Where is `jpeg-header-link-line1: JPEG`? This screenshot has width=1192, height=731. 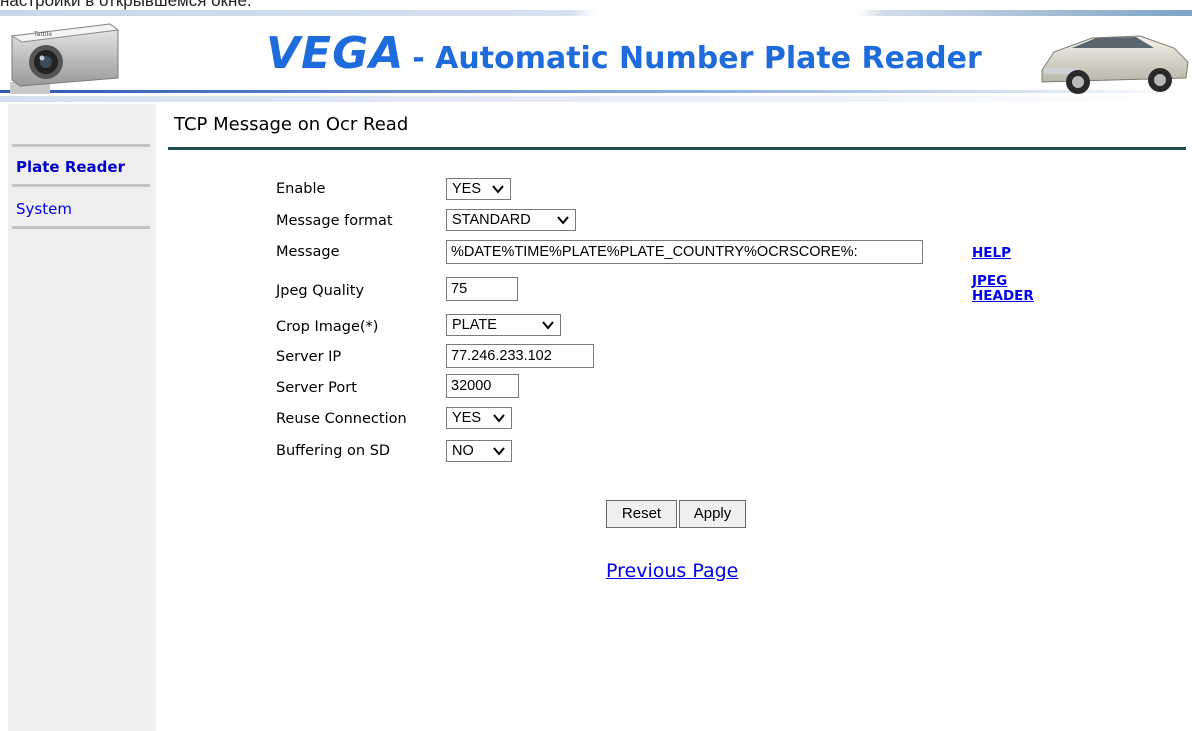 jpeg-header-link-line1: JPEG is located at coordinates (990, 281).